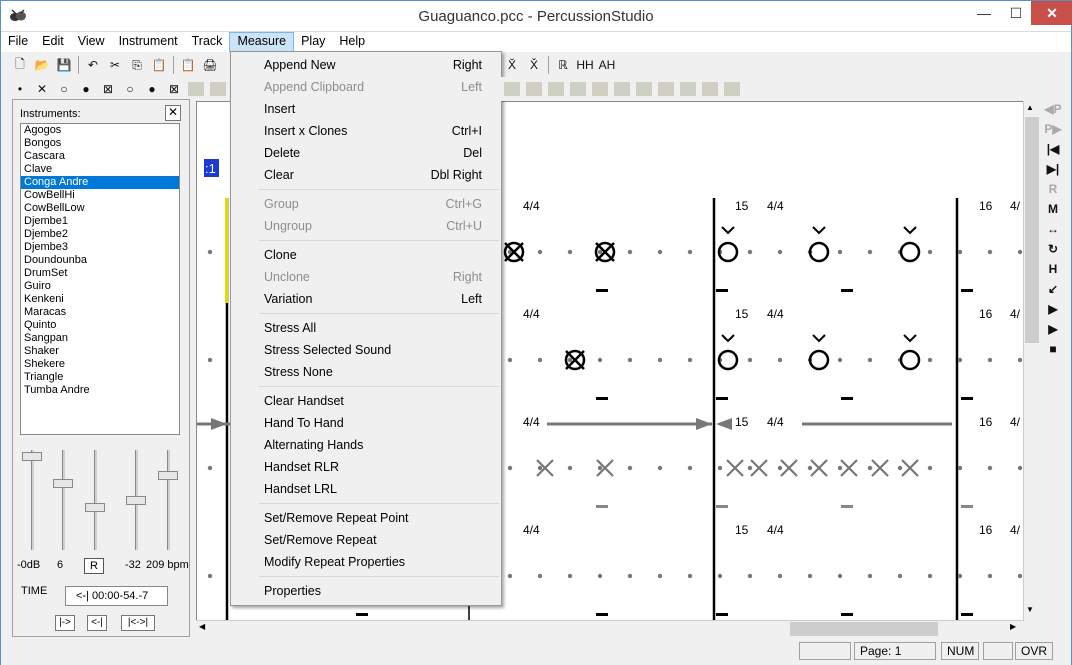  I want to click on instrument-item: CowBellHi, so click(100, 195).